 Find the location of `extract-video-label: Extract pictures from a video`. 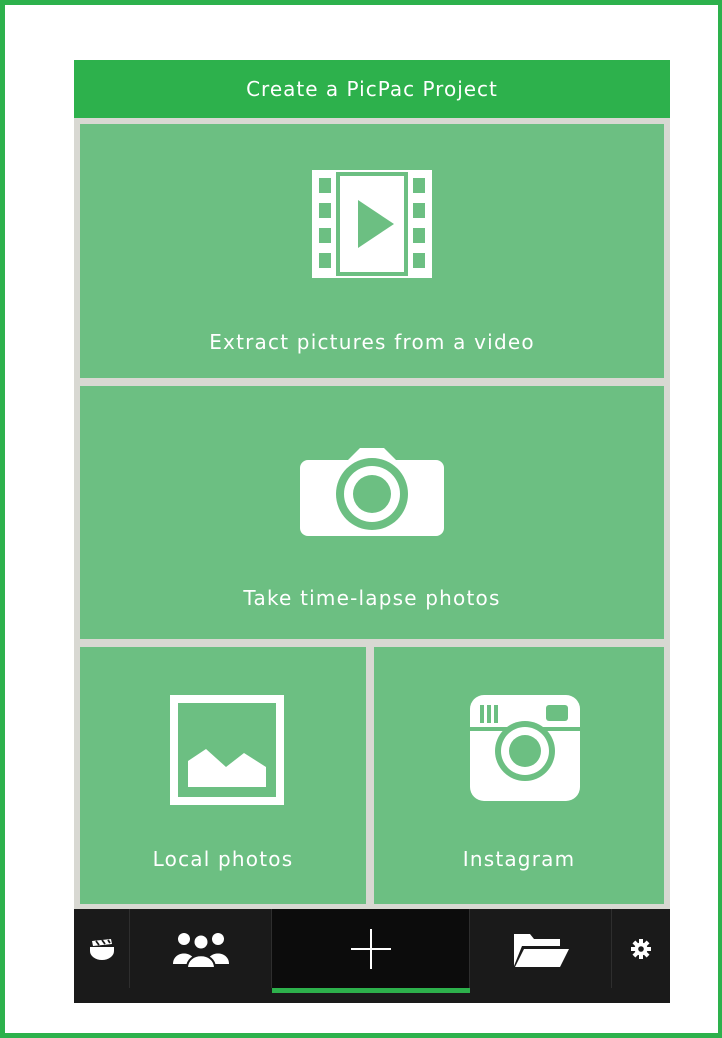

extract-video-label: Extract pictures from a video is located at coordinates (372, 342).